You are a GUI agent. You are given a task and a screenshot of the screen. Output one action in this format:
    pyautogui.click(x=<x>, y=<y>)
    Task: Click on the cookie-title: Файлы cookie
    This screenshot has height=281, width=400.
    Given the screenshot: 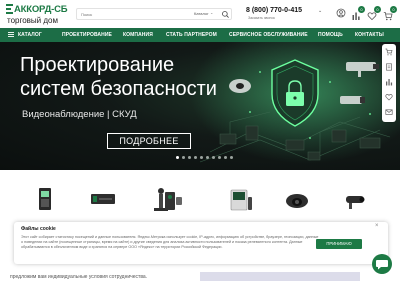 What is the action you would take?
    pyautogui.click(x=38, y=229)
    